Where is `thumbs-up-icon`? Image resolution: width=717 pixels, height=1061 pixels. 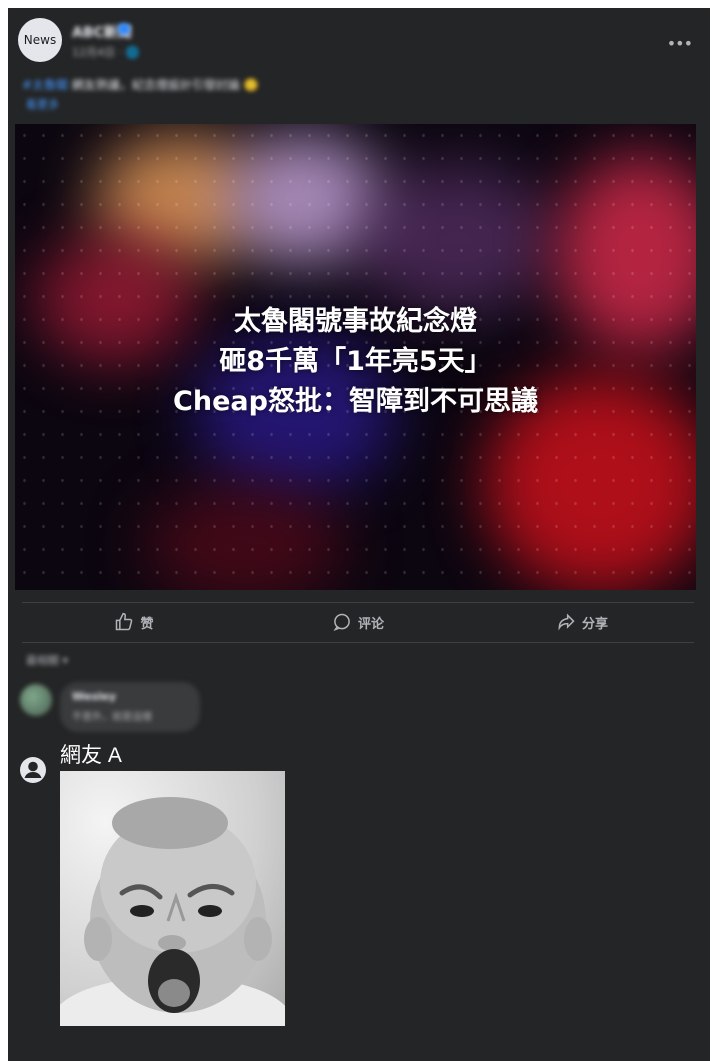
thumbs-up-icon is located at coordinates (124, 621).